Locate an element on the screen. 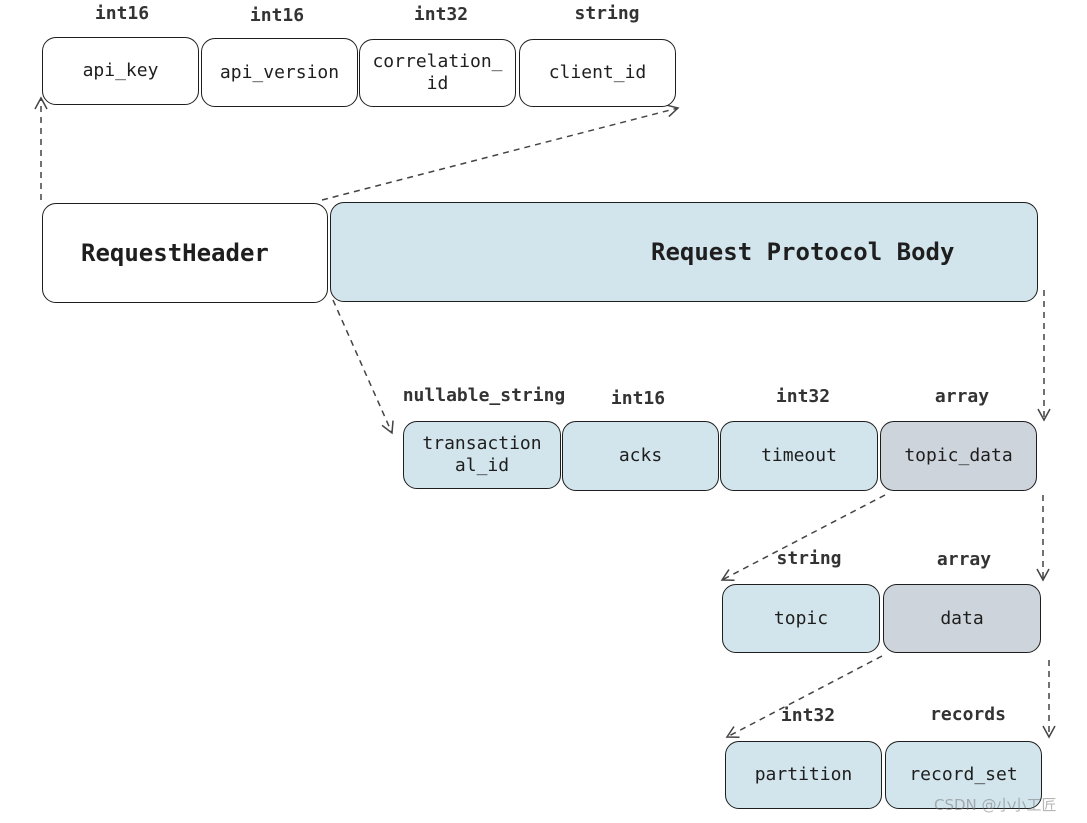 This screenshot has height=823, width=1087. field-correlation-id: correlation_ id is located at coordinates (437, 73).